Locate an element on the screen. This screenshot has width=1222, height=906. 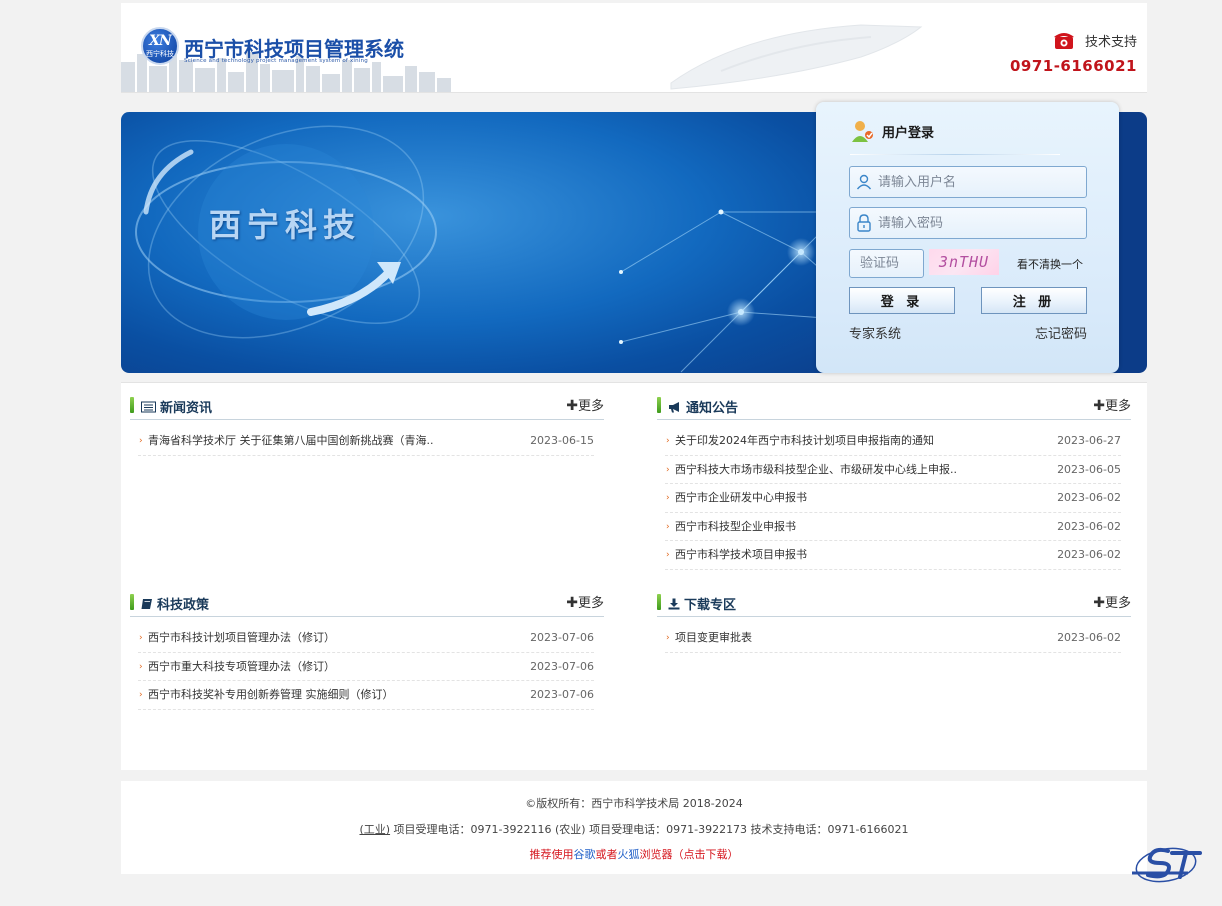
news-more-link: ✚更多 is located at coordinates (585, 404).